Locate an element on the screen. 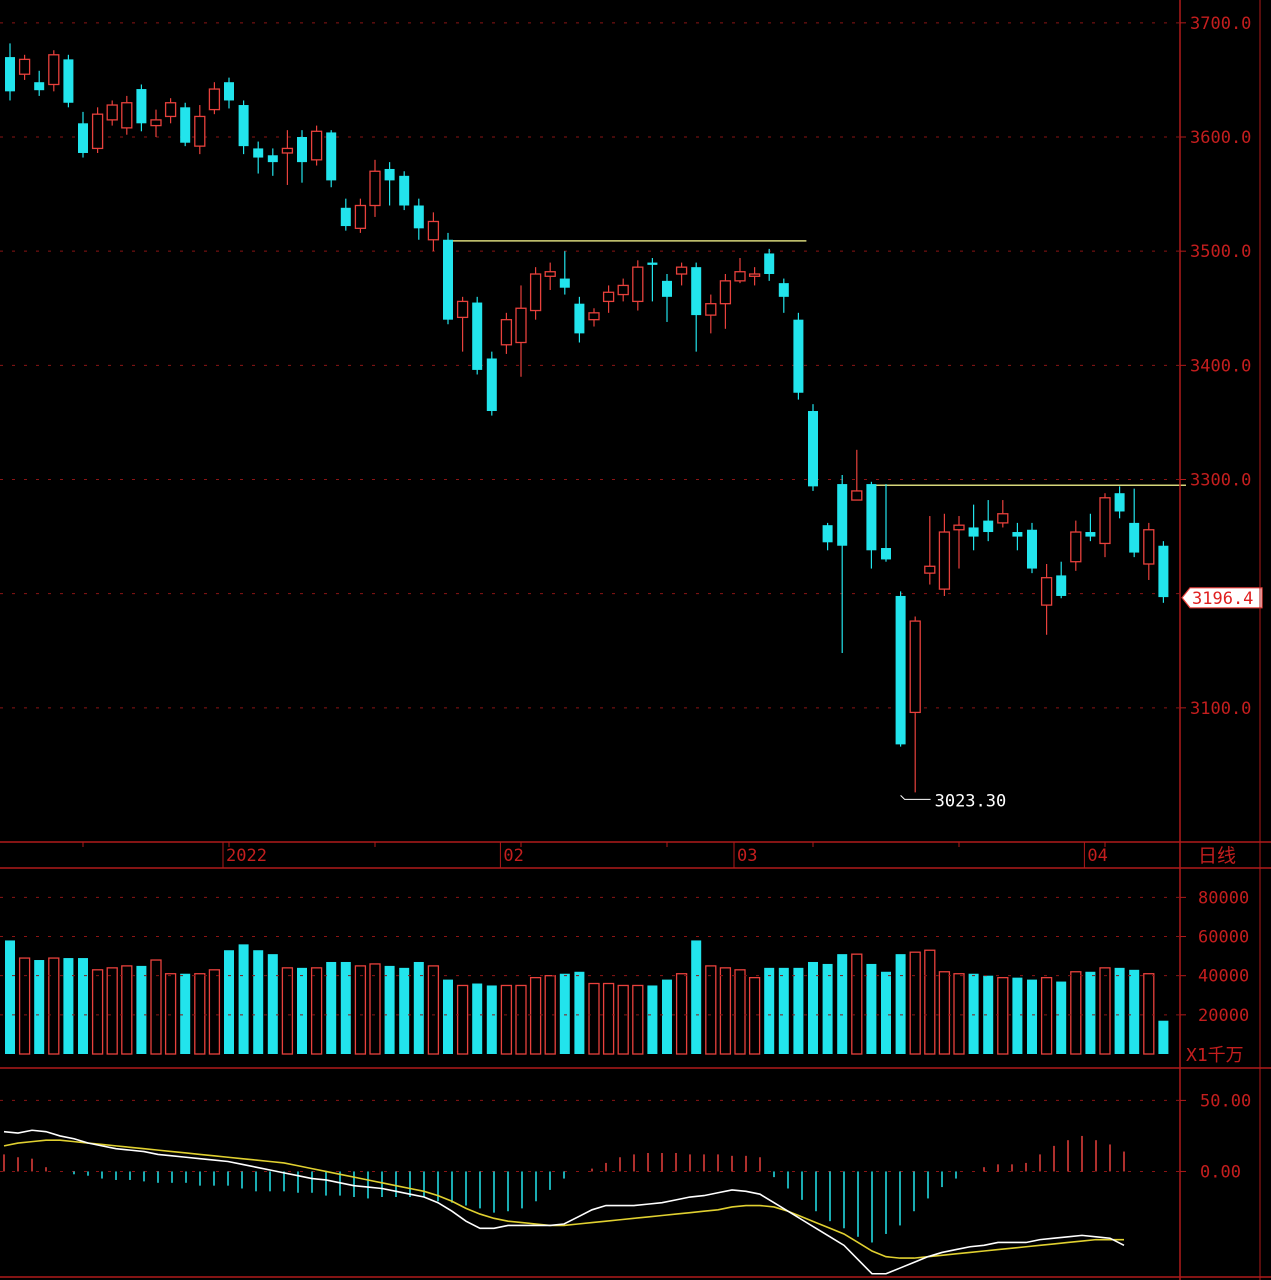 The image size is (1271, 1280). price-tick-label: 3700.0 is located at coordinates (1220, 24).